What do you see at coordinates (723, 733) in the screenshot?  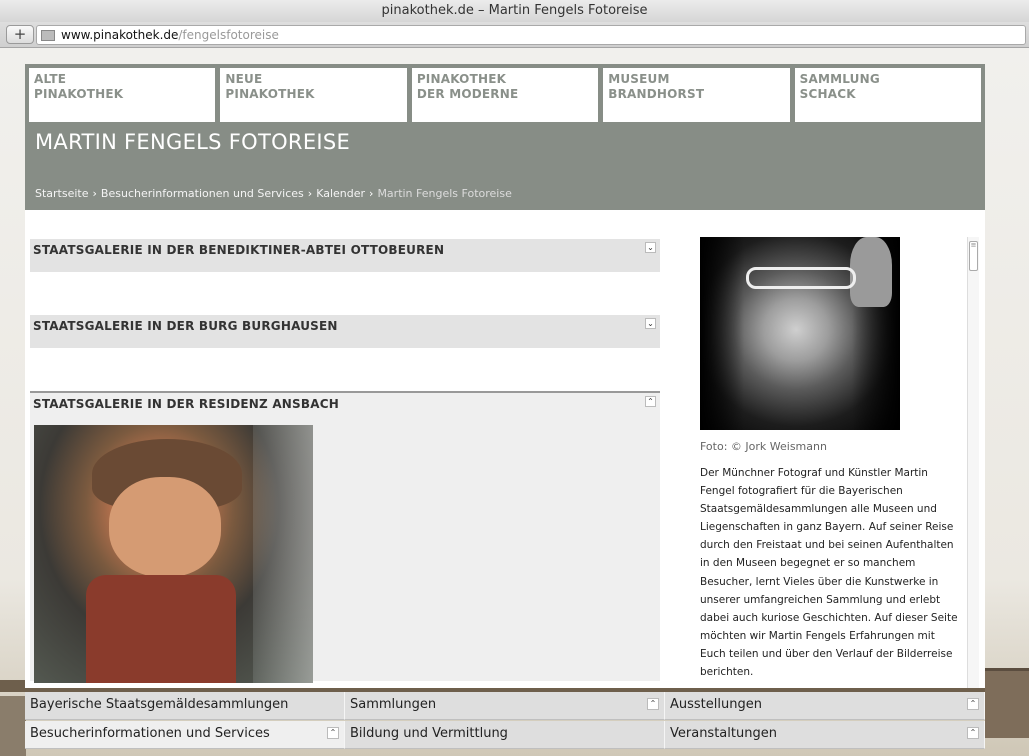 I see `footer-label: Veranstaltungen` at bounding box center [723, 733].